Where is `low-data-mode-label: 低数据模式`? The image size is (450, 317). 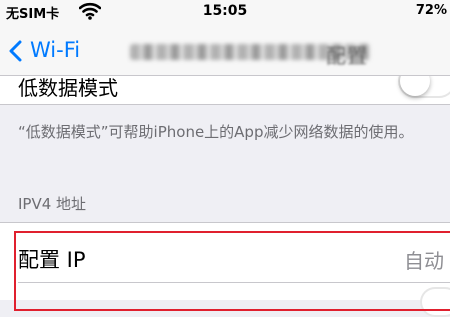
low-data-mode-label: 低数据模式 is located at coordinates (68, 88).